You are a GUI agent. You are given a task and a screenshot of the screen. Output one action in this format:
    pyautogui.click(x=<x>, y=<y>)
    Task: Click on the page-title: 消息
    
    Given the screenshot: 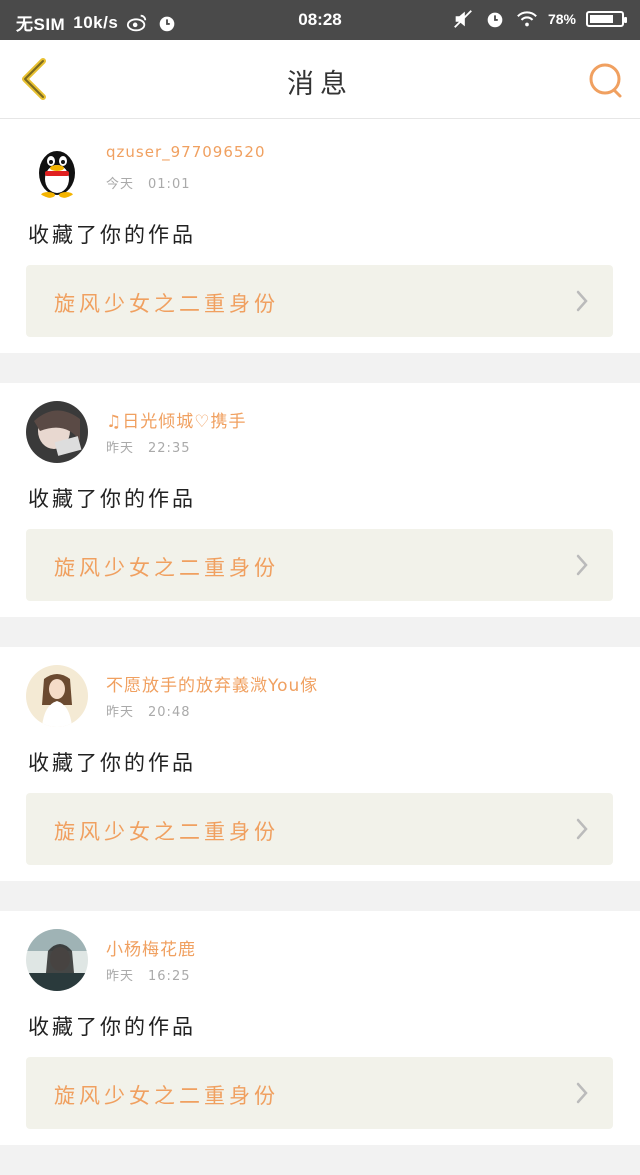 What is the action you would take?
    pyautogui.click(x=320, y=84)
    